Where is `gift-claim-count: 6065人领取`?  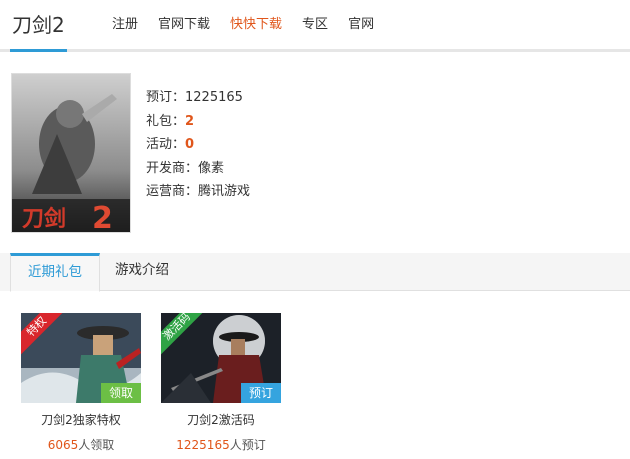
gift-claim-count: 6065人领取 is located at coordinates (81, 444).